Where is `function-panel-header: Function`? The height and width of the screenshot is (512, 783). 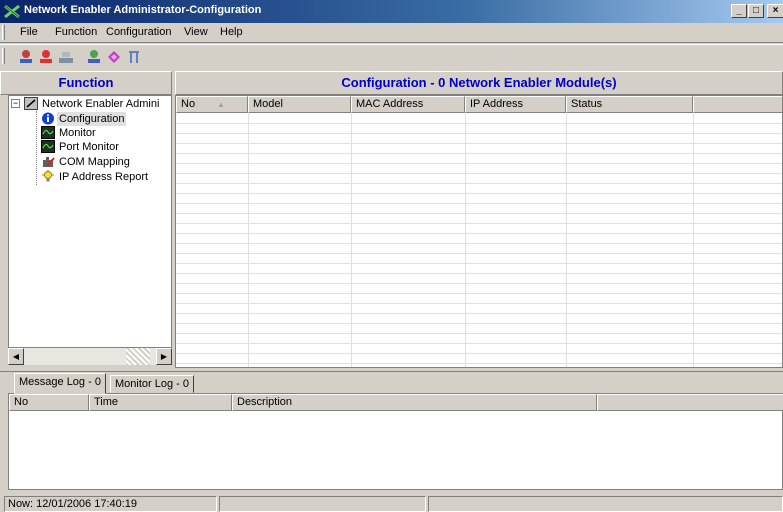 function-panel-header: Function is located at coordinates (86, 83).